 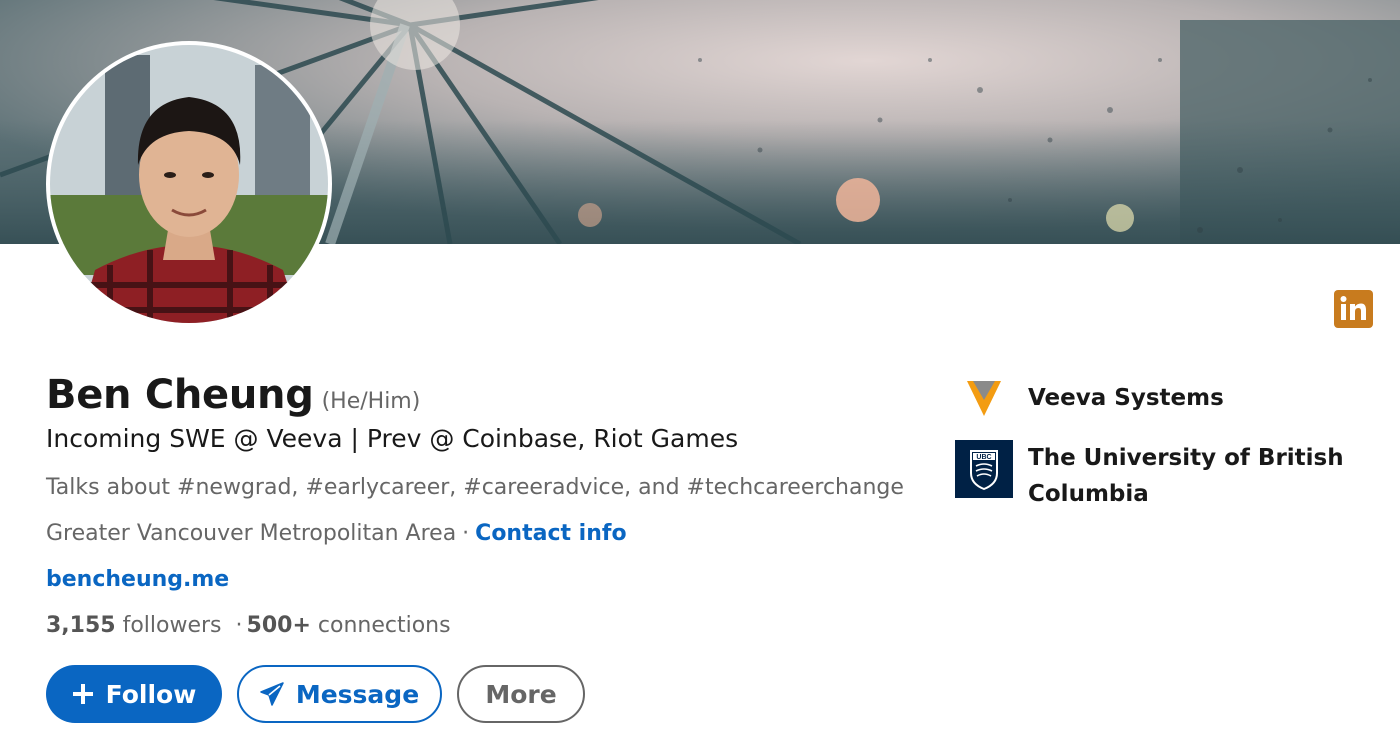 I want to click on connections-stat: 500+ connections, so click(x=349, y=625).